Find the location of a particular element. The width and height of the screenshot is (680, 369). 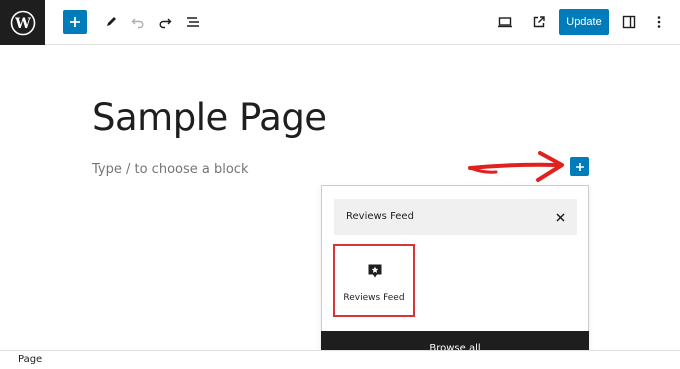

redo-button is located at coordinates (165, 22).